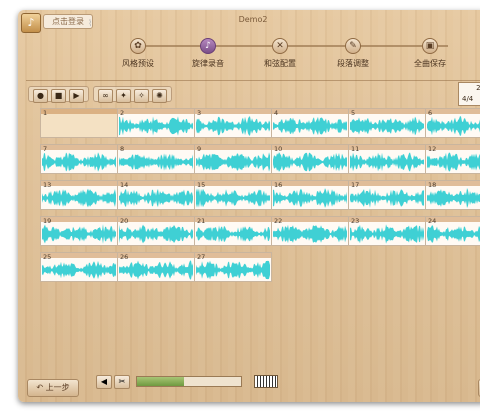 This screenshot has height=412, width=480. What do you see at coordinates (79, 123) in the screenshot?
I see `measure-cell: 1` at bounding box center [79, 123].